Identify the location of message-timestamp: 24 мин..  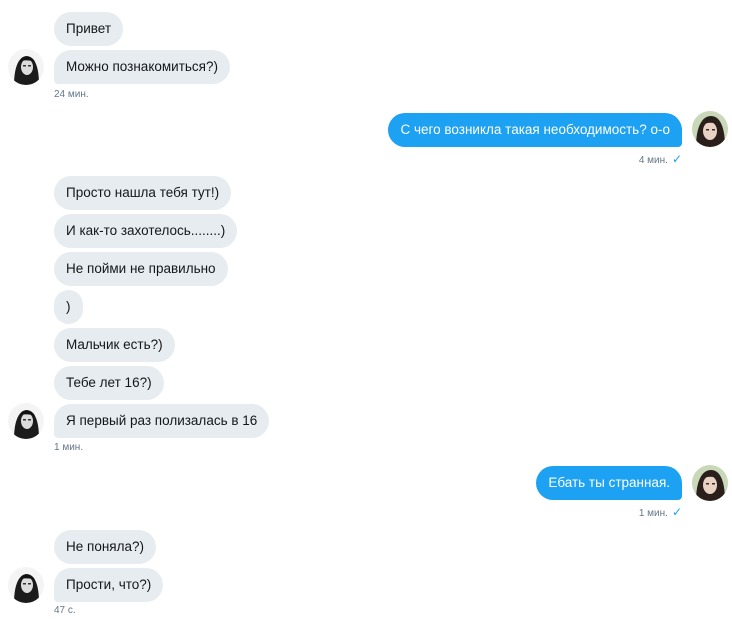
(71, 94).